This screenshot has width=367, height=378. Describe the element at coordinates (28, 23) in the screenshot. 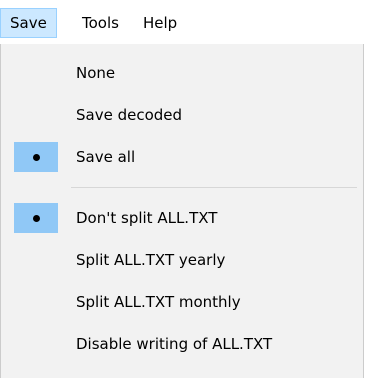

I see `menu-save: Save` at that location.